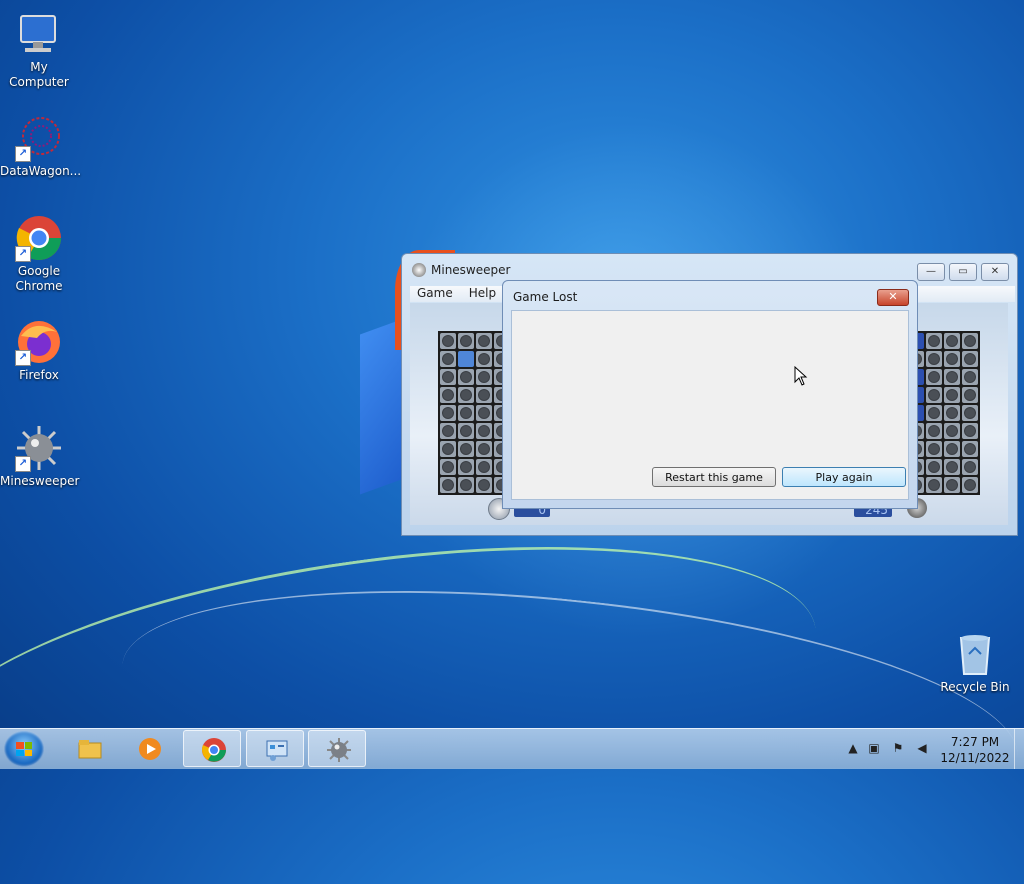  Describe the element at coordinates (931, 272) in the screenshot. I see `minimize-button: —` at that location.